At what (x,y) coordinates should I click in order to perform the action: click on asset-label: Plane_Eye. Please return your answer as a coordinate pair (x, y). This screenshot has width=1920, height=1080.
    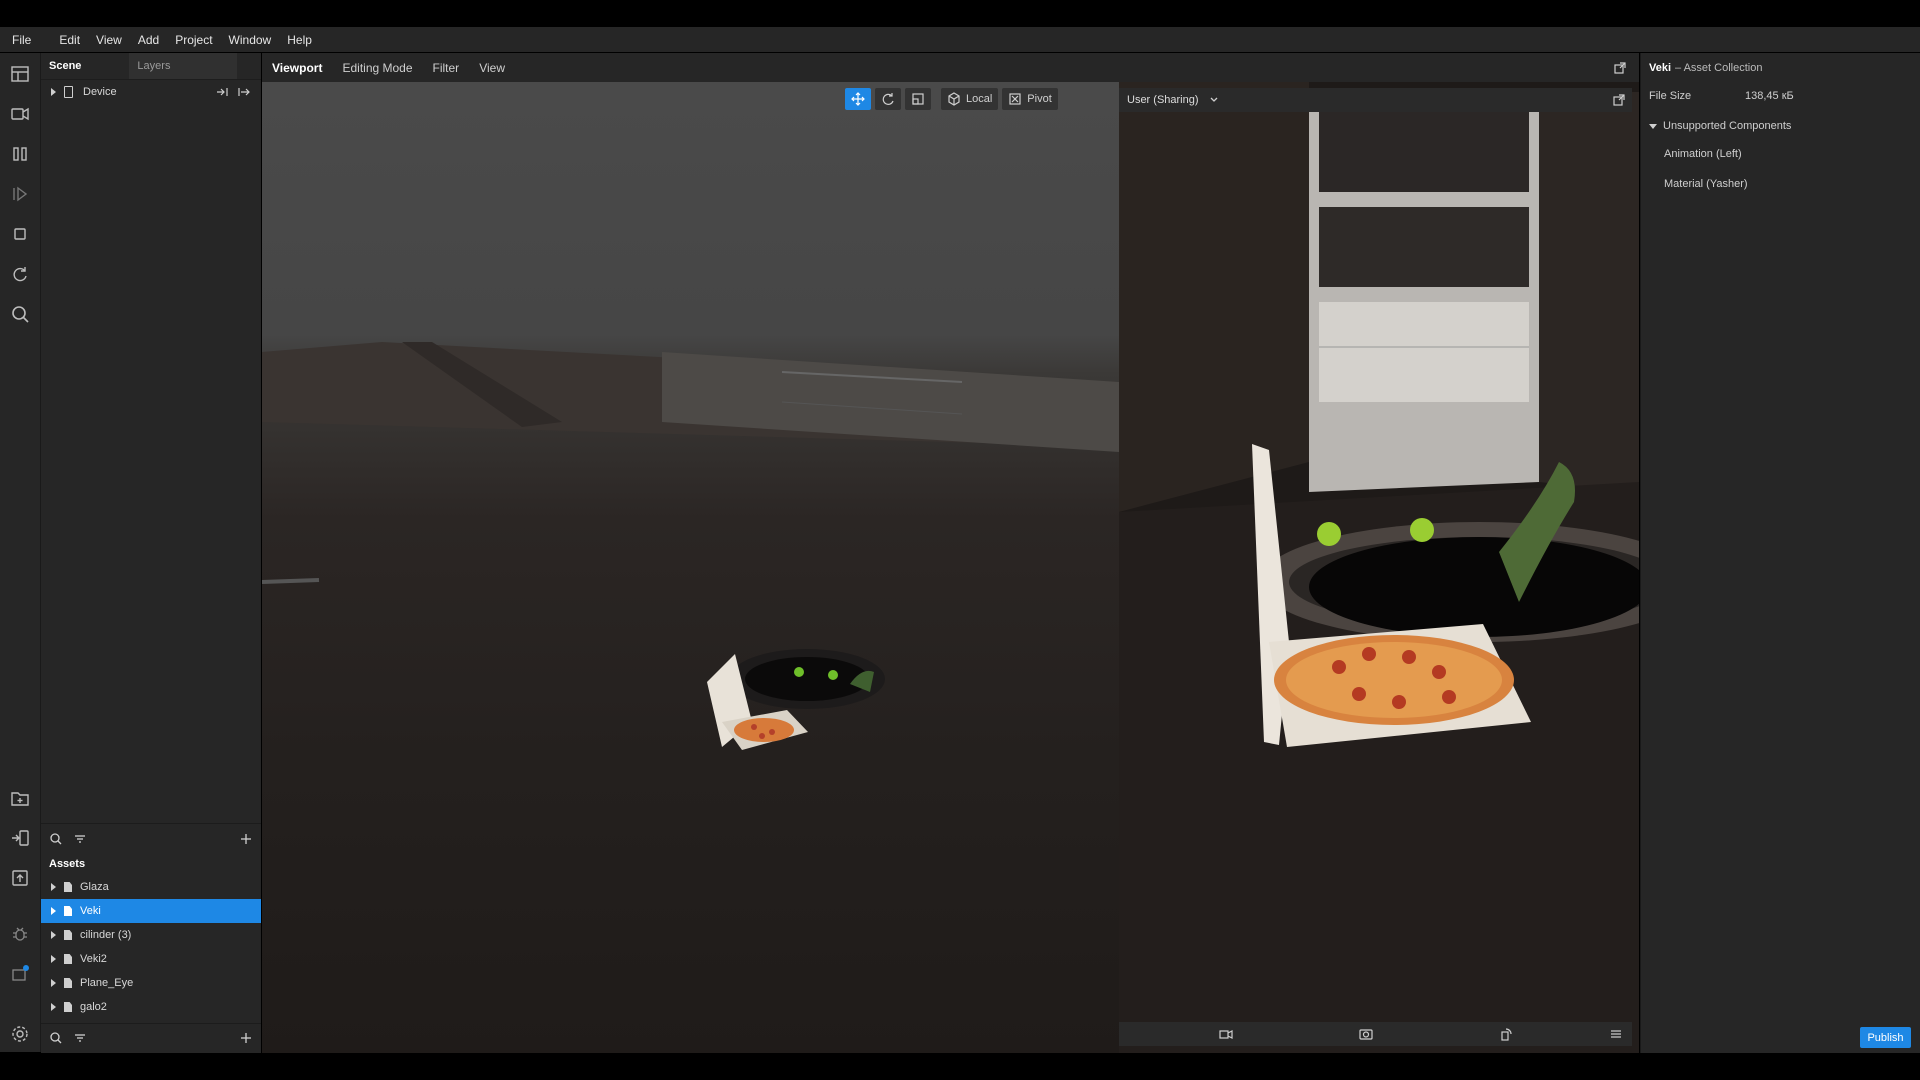
    Looking at the image, I should click on (107, 983).